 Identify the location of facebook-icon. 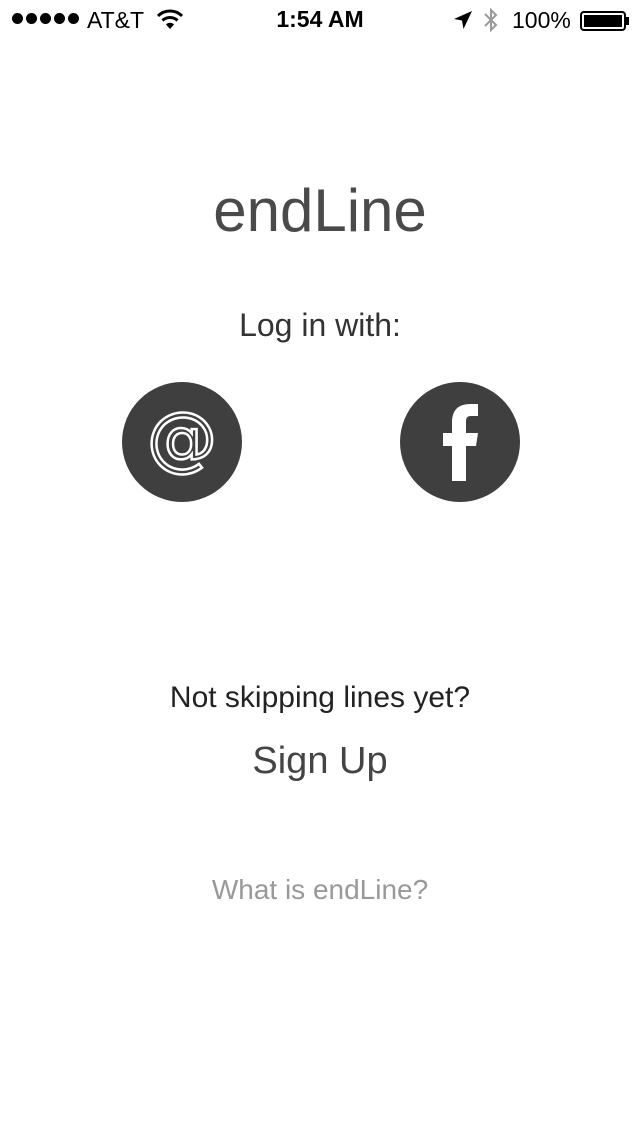
(460, 442).